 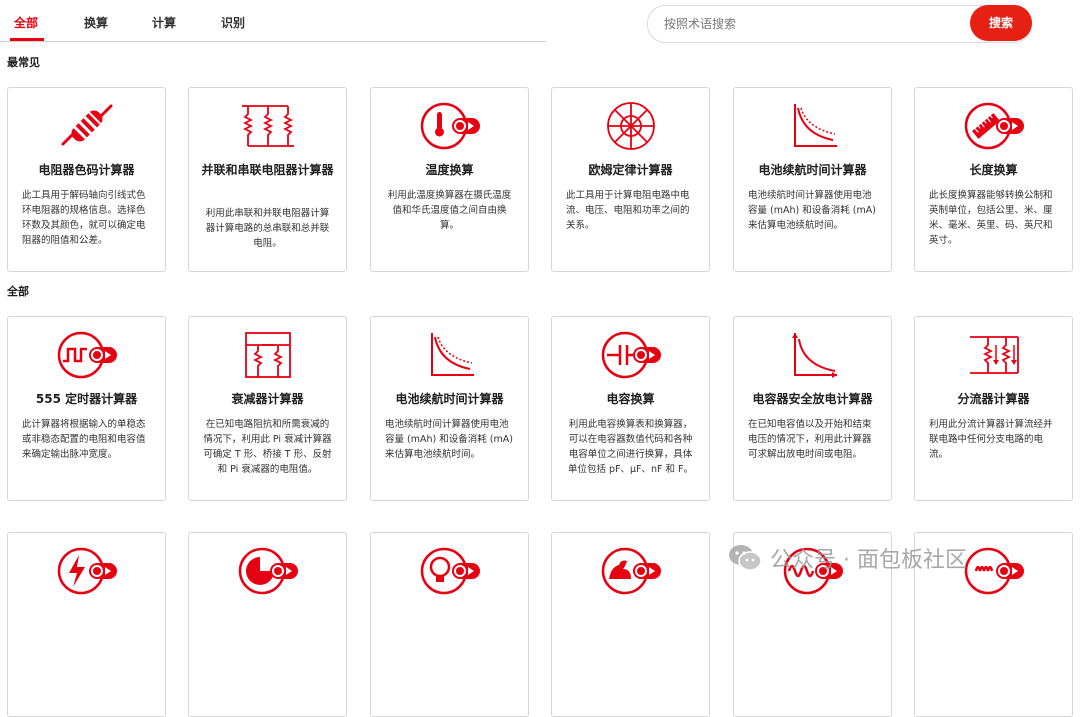 I want to click on card-description: 利用此串联和并联电阻器计算器计算电路的总串联和总并联电阻。, so click(x=267, y=228).